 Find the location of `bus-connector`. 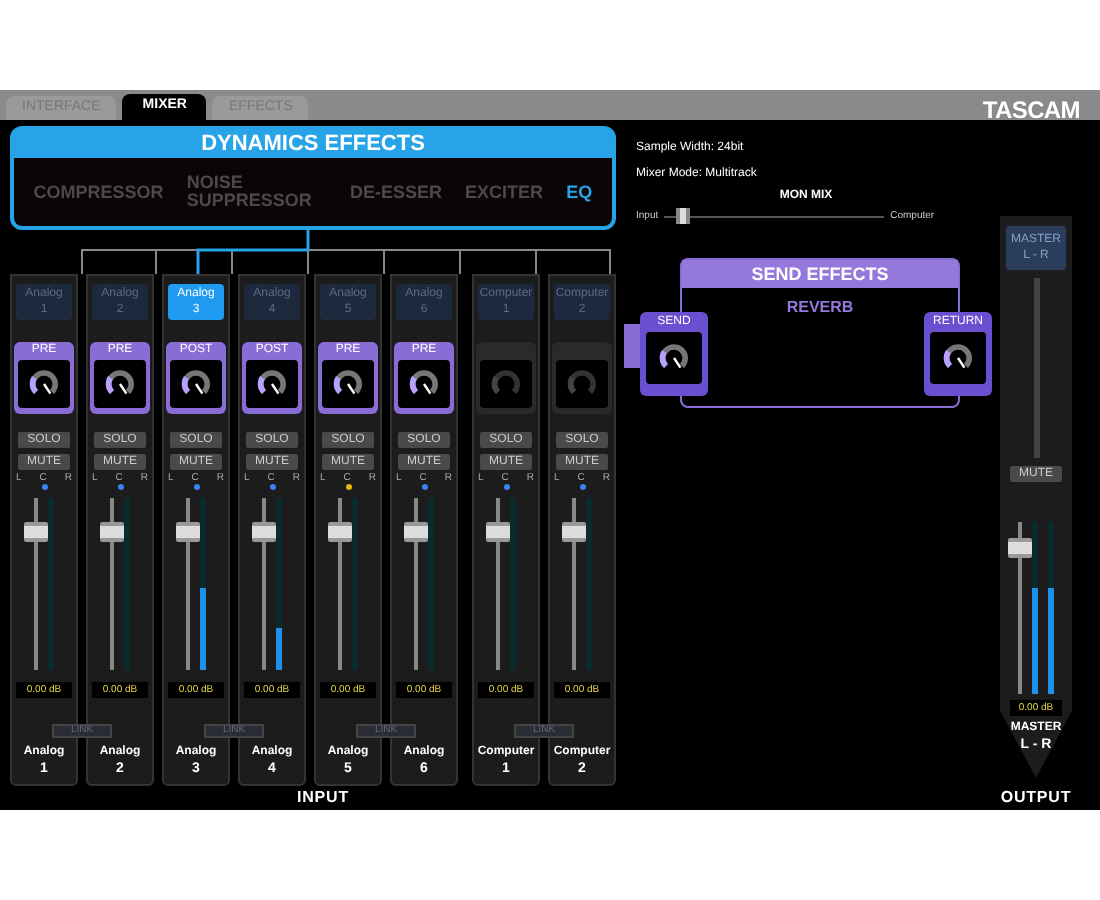

bus-connector is located at coordinates (632, 345).